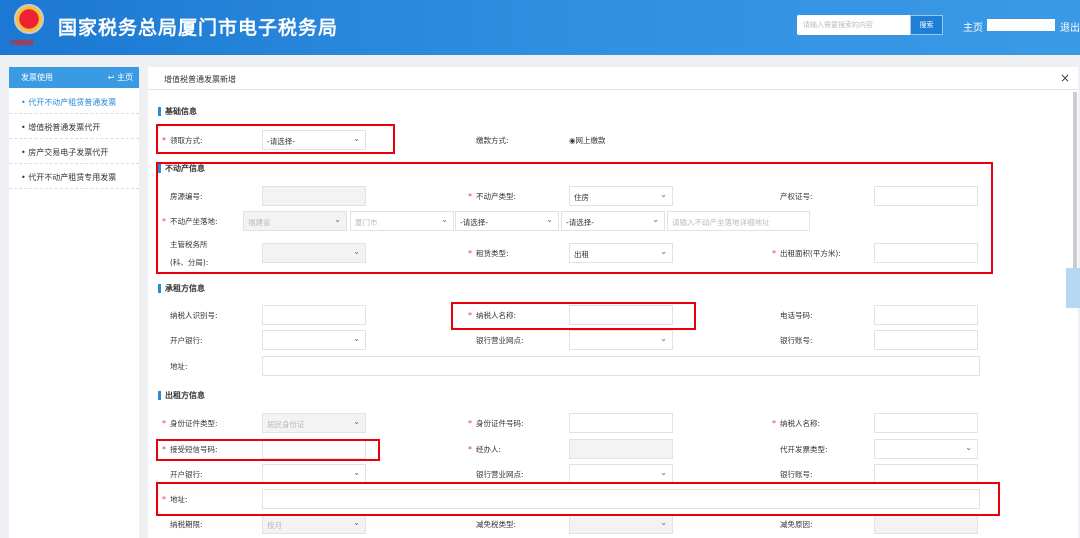 The height and width of the screenshot is (538, 1080). I want to click on sidebar-item-label: 增值税普通发票代开, so click(64, 127).